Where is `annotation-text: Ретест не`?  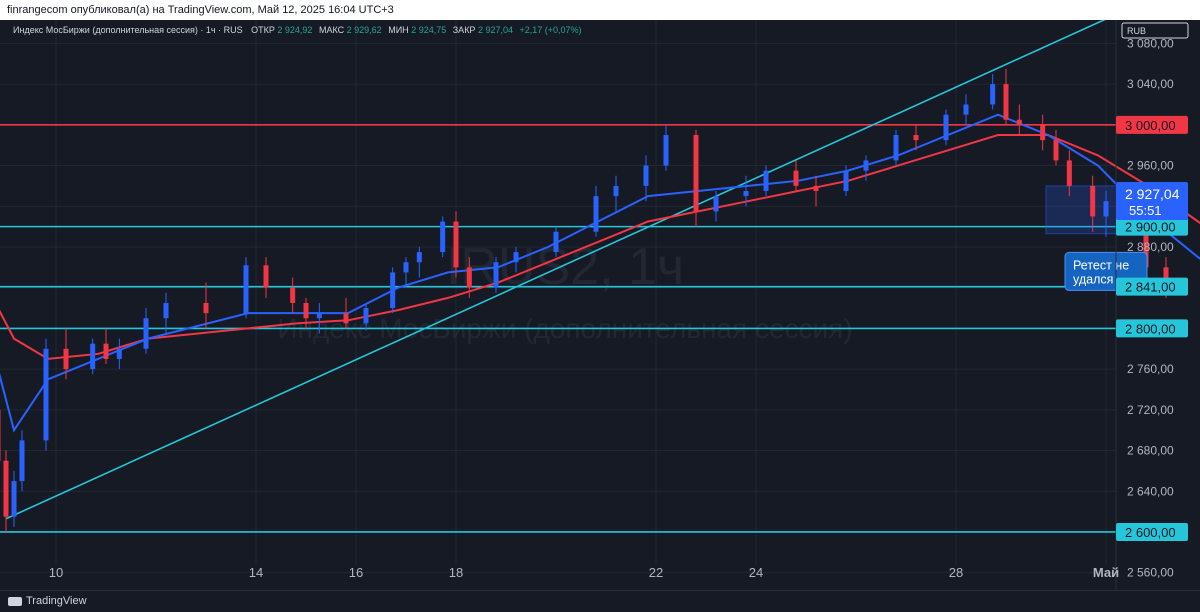
annotation-text: Ретест не is located at coordinates (1101, 265).